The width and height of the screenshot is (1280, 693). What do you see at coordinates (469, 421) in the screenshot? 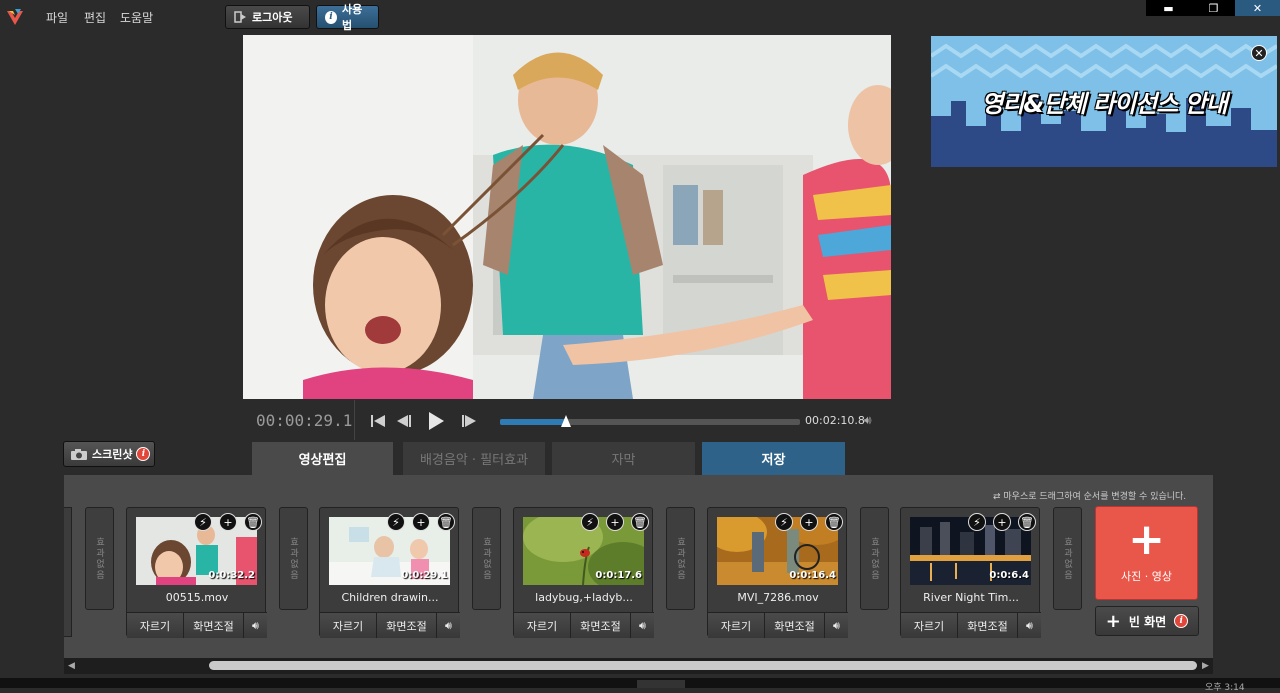
I see `step-forward-icon` at bounding box center [469, 421].